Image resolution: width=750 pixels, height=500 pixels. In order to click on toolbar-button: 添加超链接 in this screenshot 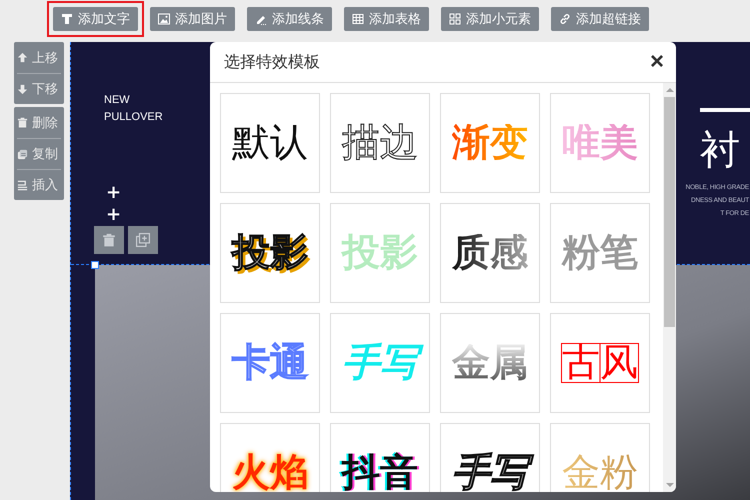, I will do `click(600, 19)`.